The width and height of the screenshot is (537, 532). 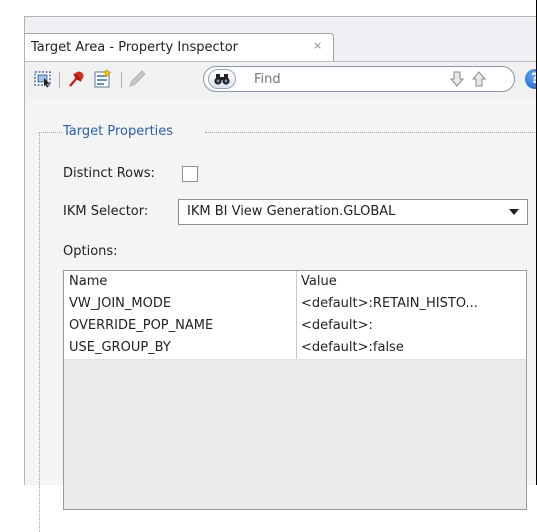 What do you see at coordinates (43, 79) in the screenshot?
I see `select-icon` at bounding box center [43, 79].